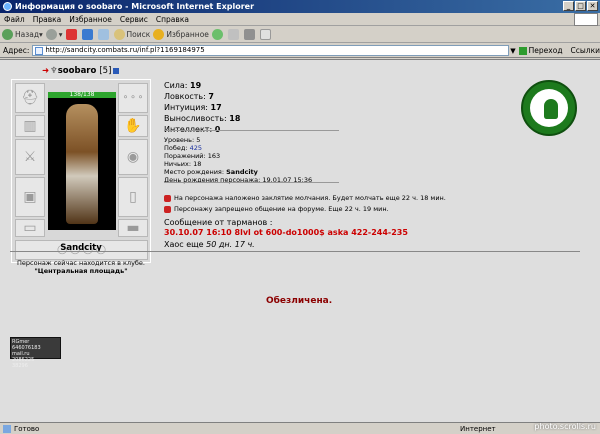 This screenshot has width=600, height=434. Describe the element at coordinates (116, 71) in the screenshot. I see `info-icon` at that location.